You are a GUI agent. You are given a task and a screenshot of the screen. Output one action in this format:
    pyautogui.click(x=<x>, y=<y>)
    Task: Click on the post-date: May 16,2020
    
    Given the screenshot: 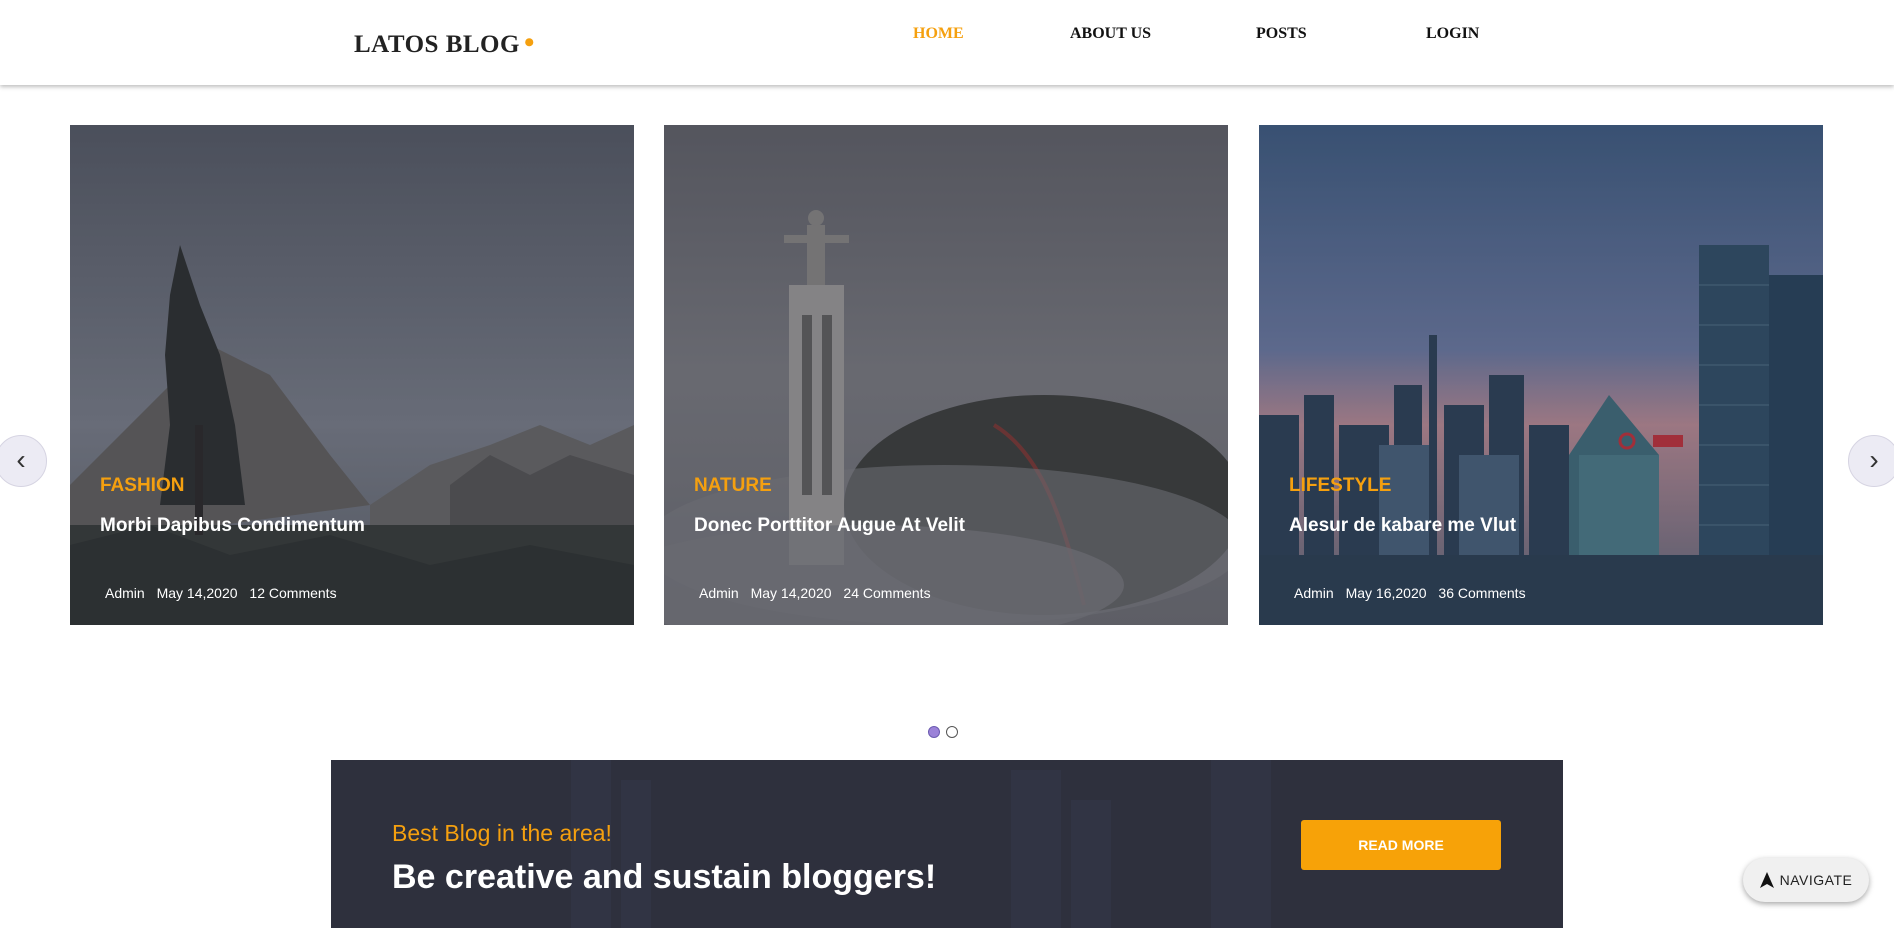 What is the action you would take?
    pyautogui.click(x=1386, y=593)
    